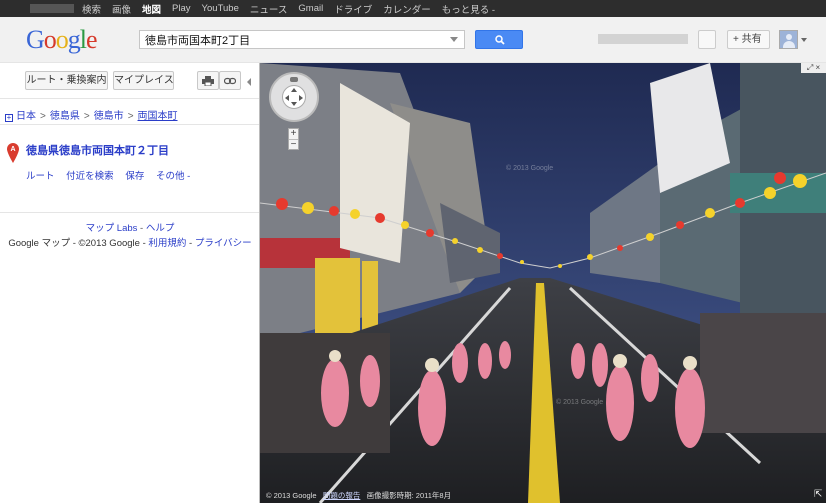 This screenshot has width=826, height=503. Describe the element at coordinates (789, 44) in the screenshot. I see `avatar-body` at that location.